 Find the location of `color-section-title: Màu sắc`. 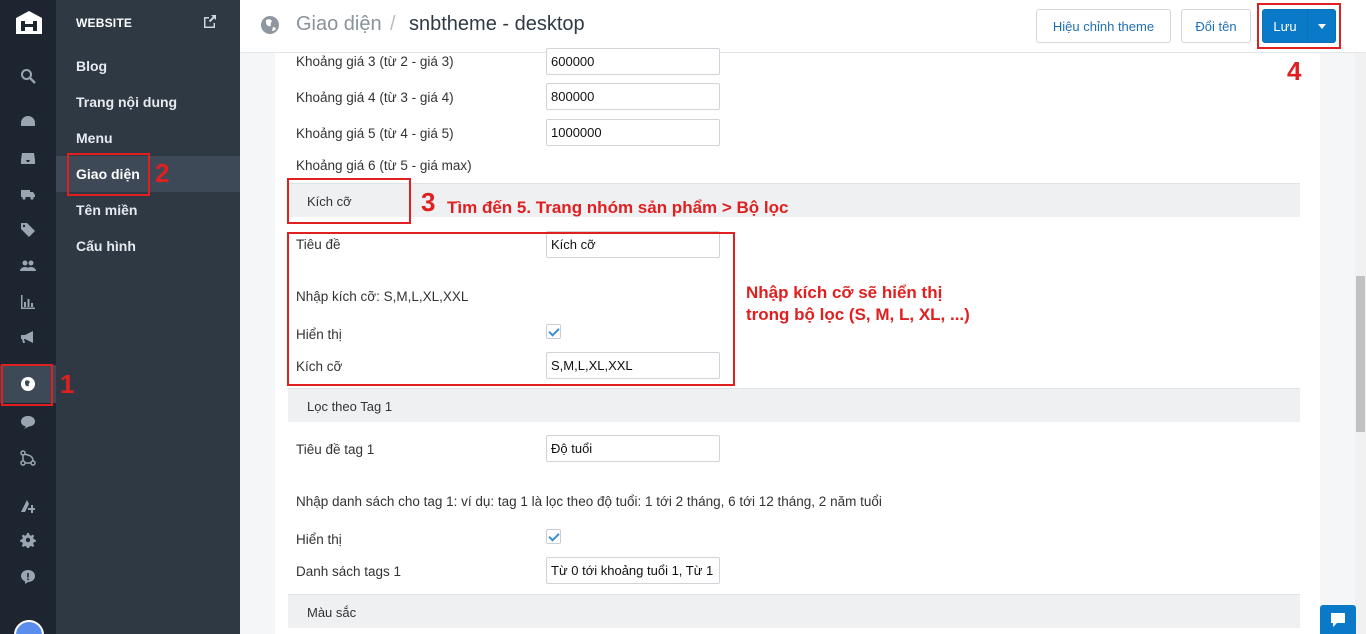

color-section-title: Màu sắc is located at coordinates (332, 612).